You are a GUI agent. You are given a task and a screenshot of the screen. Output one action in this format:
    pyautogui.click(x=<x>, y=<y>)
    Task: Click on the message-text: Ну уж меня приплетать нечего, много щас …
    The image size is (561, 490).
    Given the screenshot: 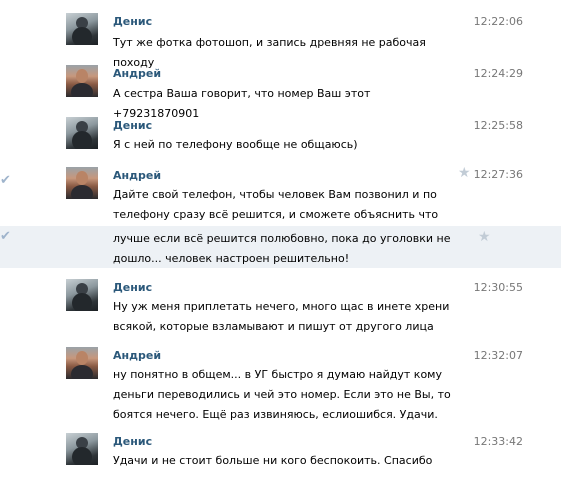 What is the action you would take?
    pyautogui.click(x=281, y=316)
    